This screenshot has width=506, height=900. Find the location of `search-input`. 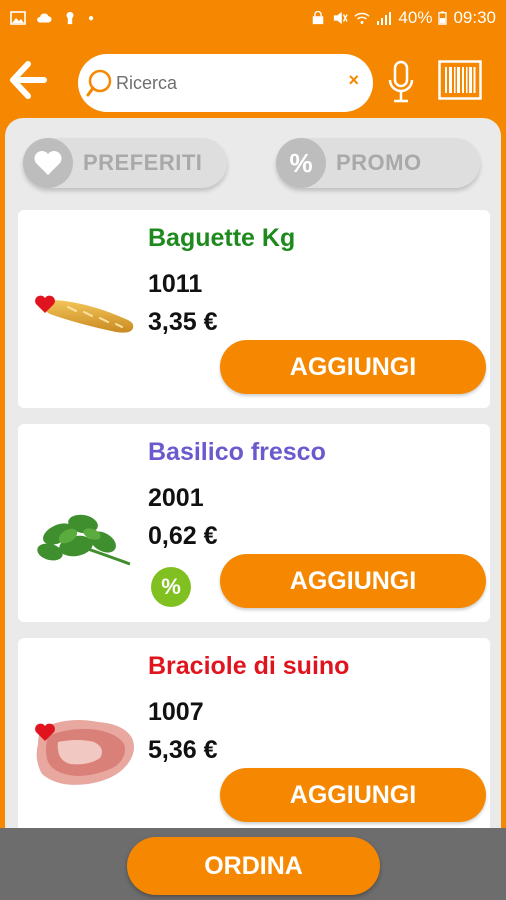

search-input is located at coordinates (226, 83).